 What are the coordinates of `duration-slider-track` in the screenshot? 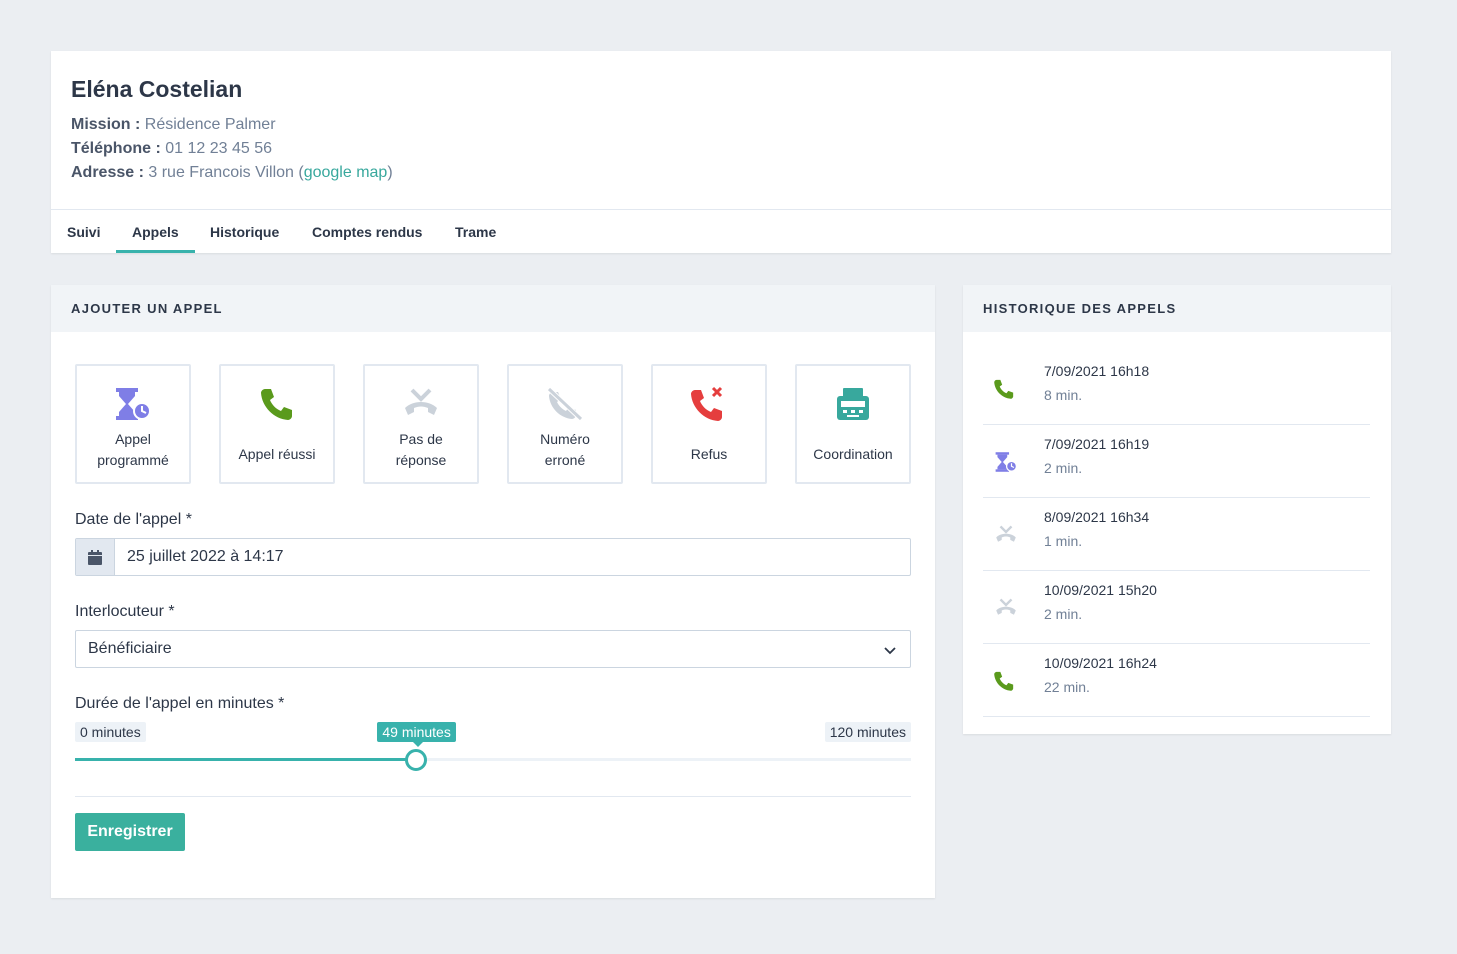 It's located at (493, 759).